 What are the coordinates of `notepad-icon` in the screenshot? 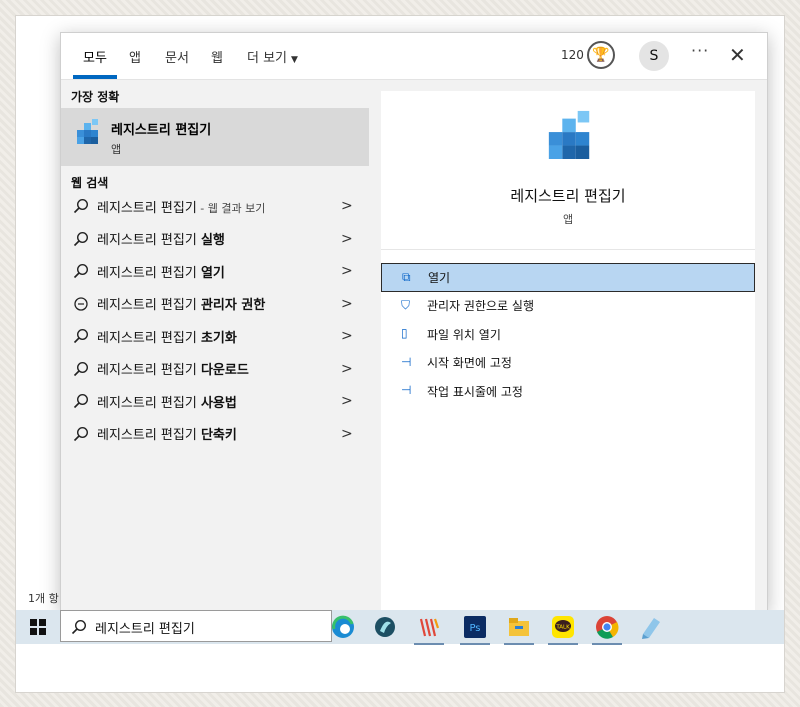 It's located at (651, 627).